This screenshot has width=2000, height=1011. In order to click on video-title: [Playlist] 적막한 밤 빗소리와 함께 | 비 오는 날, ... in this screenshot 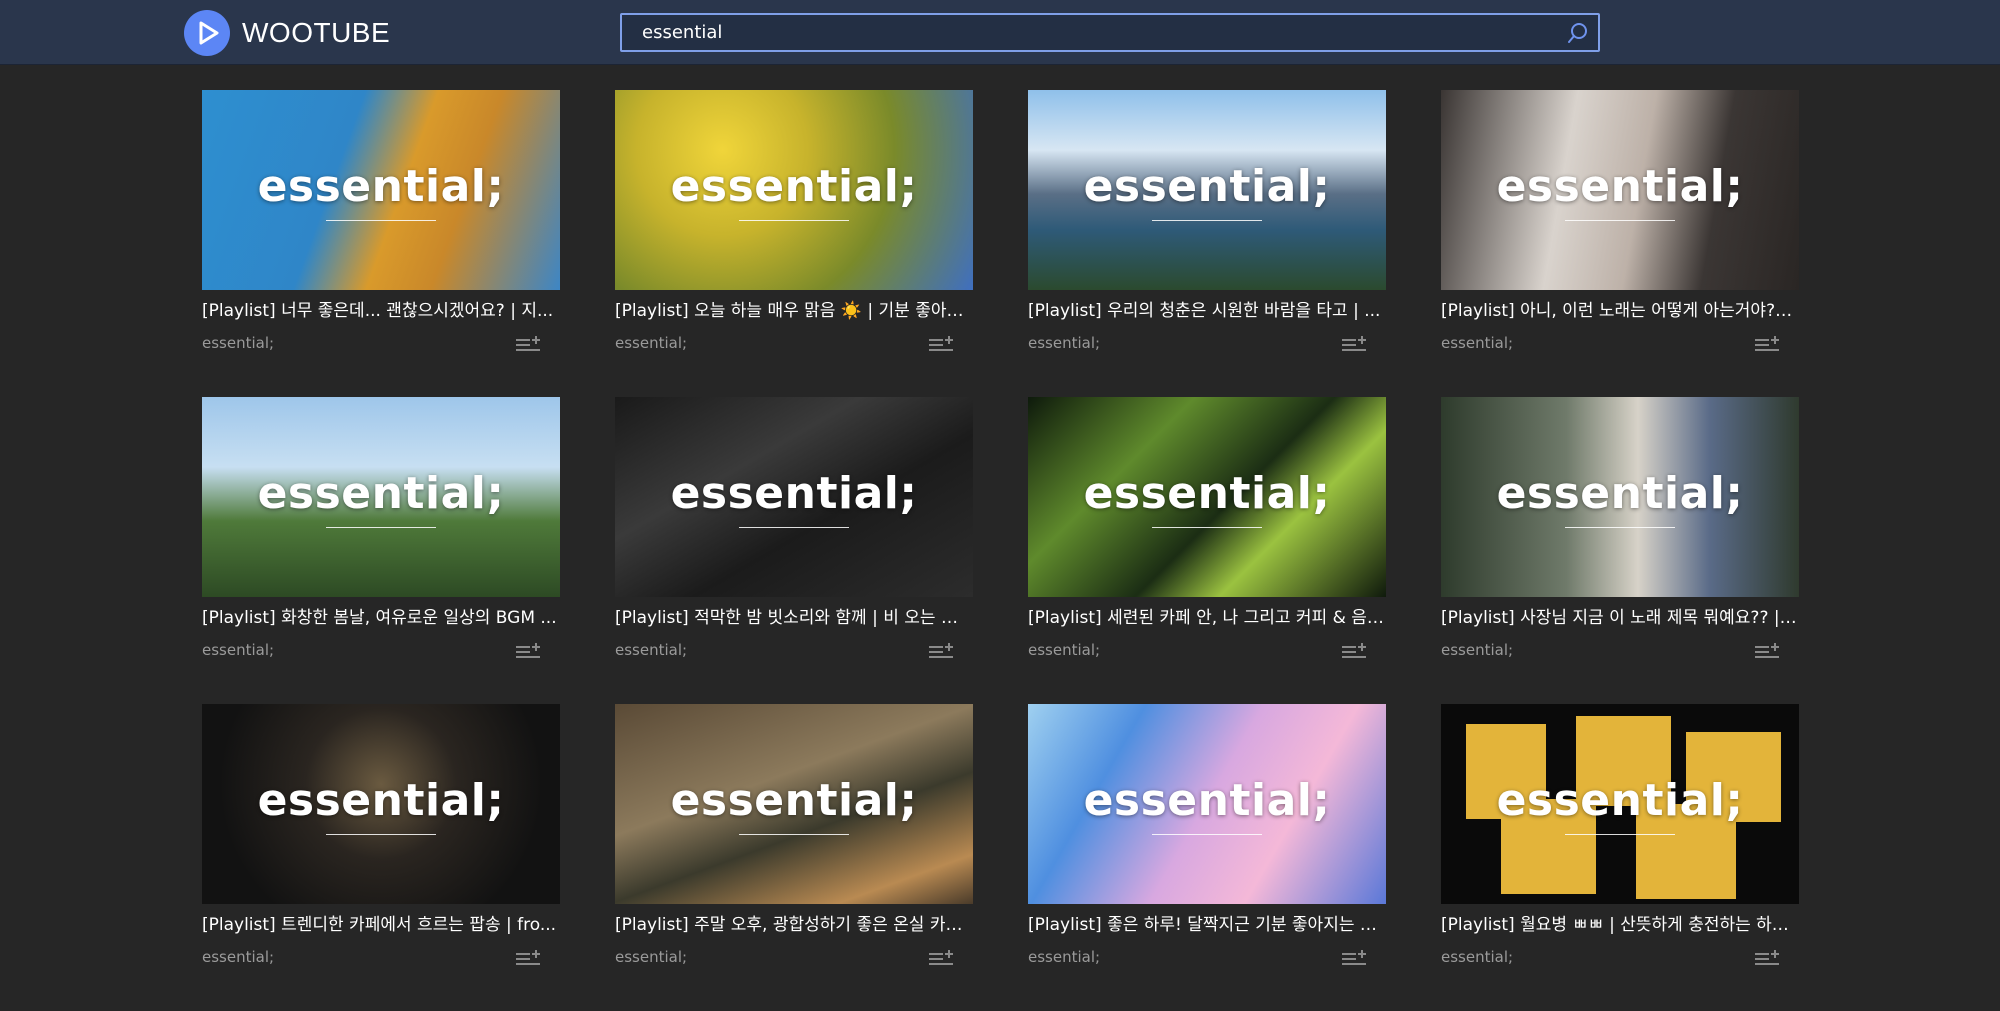, I will do `click(794, 618)`.